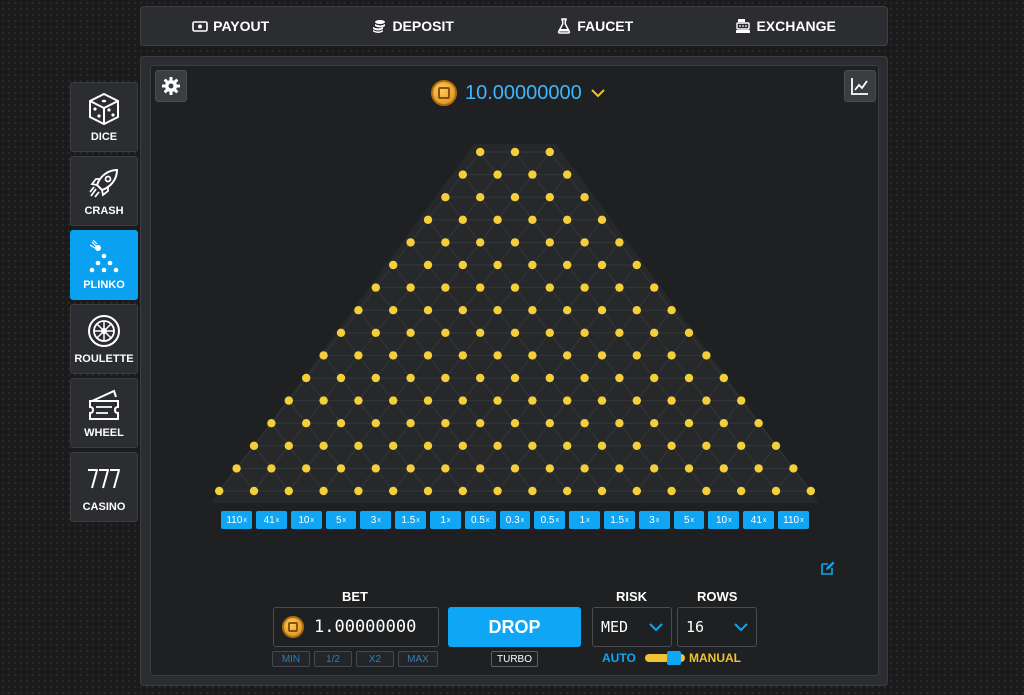  What do you see at coordinates (674, 658) in the screenshot?
I see `mode-toggle-knob` at bounding box center [674, 658].